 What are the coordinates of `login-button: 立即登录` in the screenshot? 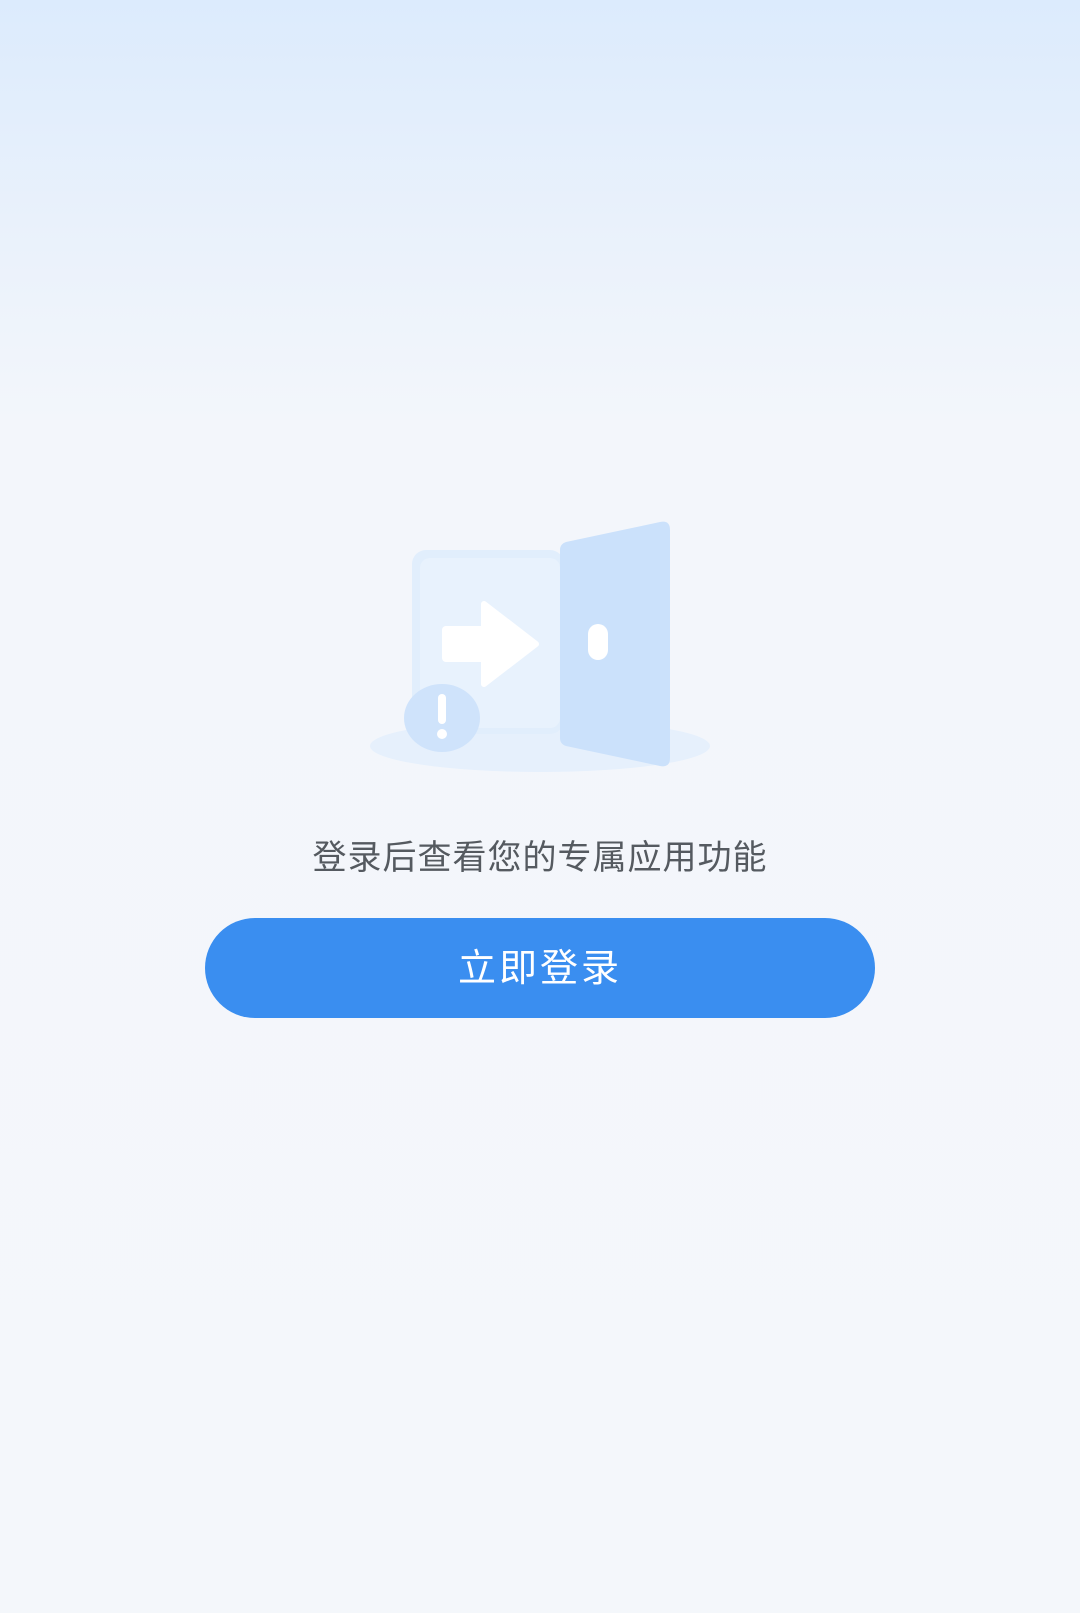 It's located at (540, 968).